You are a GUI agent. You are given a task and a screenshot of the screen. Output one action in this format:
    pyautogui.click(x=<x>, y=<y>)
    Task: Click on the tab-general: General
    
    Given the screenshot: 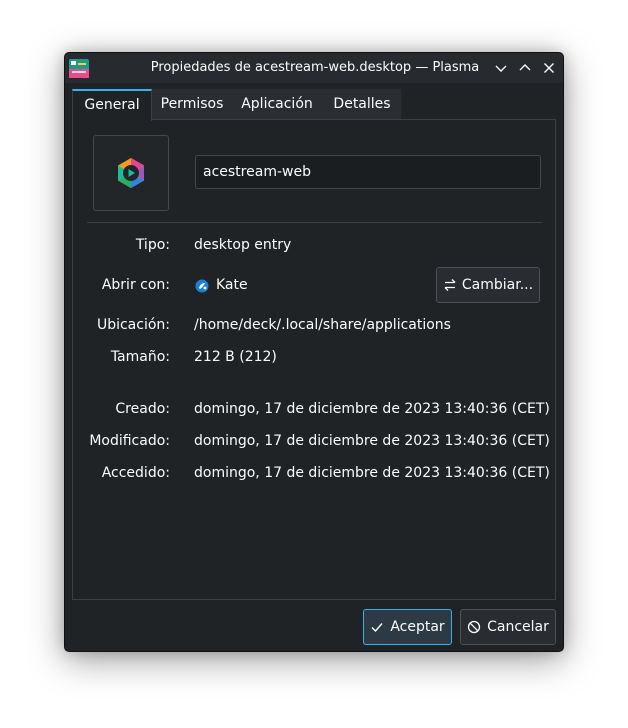 What is the action you would take?
    pyautogui.click(x=112, y=105)
    